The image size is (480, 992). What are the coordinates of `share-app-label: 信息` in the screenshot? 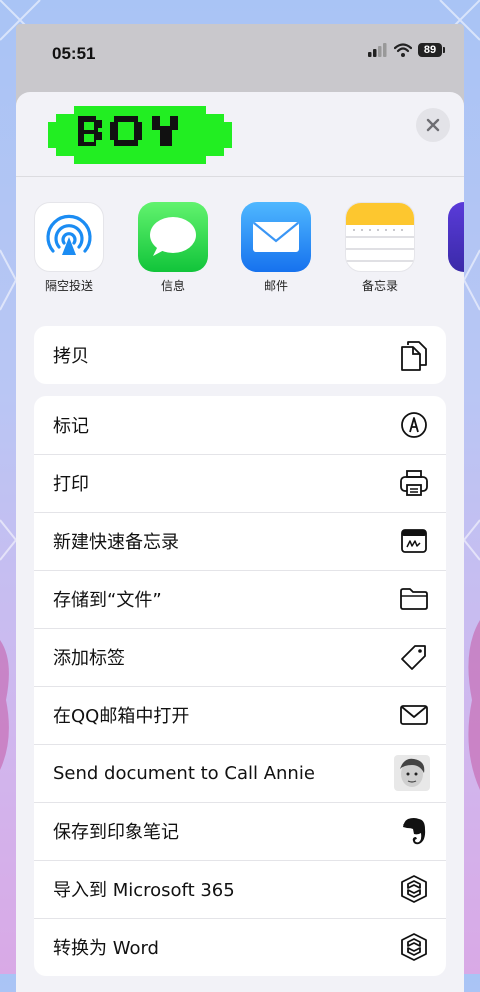 It's located at (172, 286).